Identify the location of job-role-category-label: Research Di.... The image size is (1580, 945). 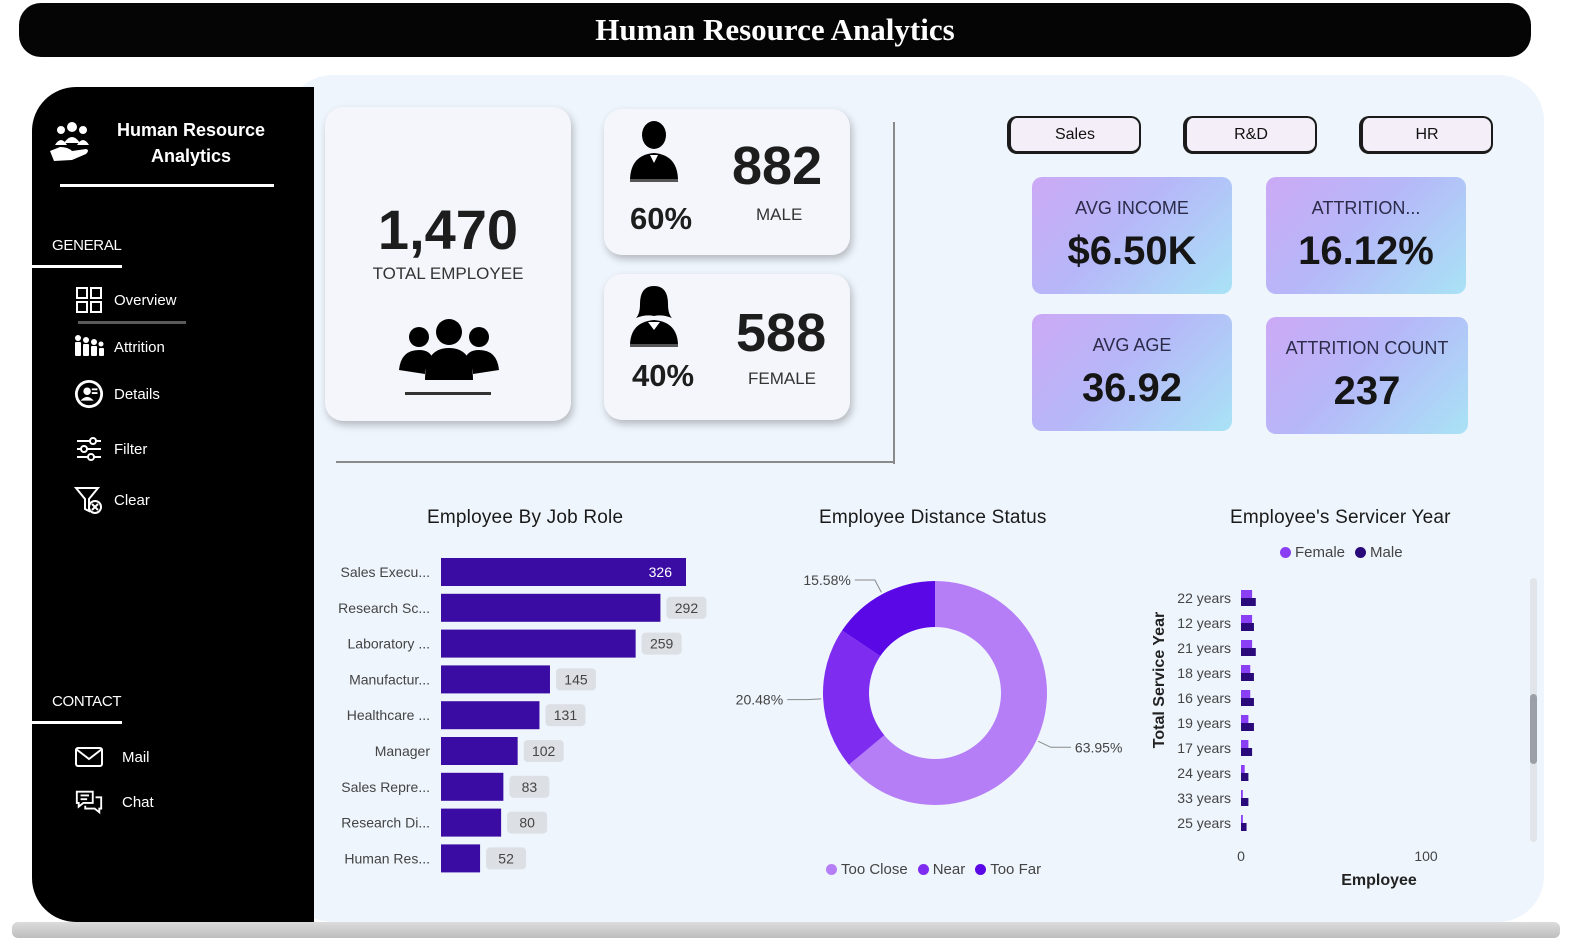
(385, 823).